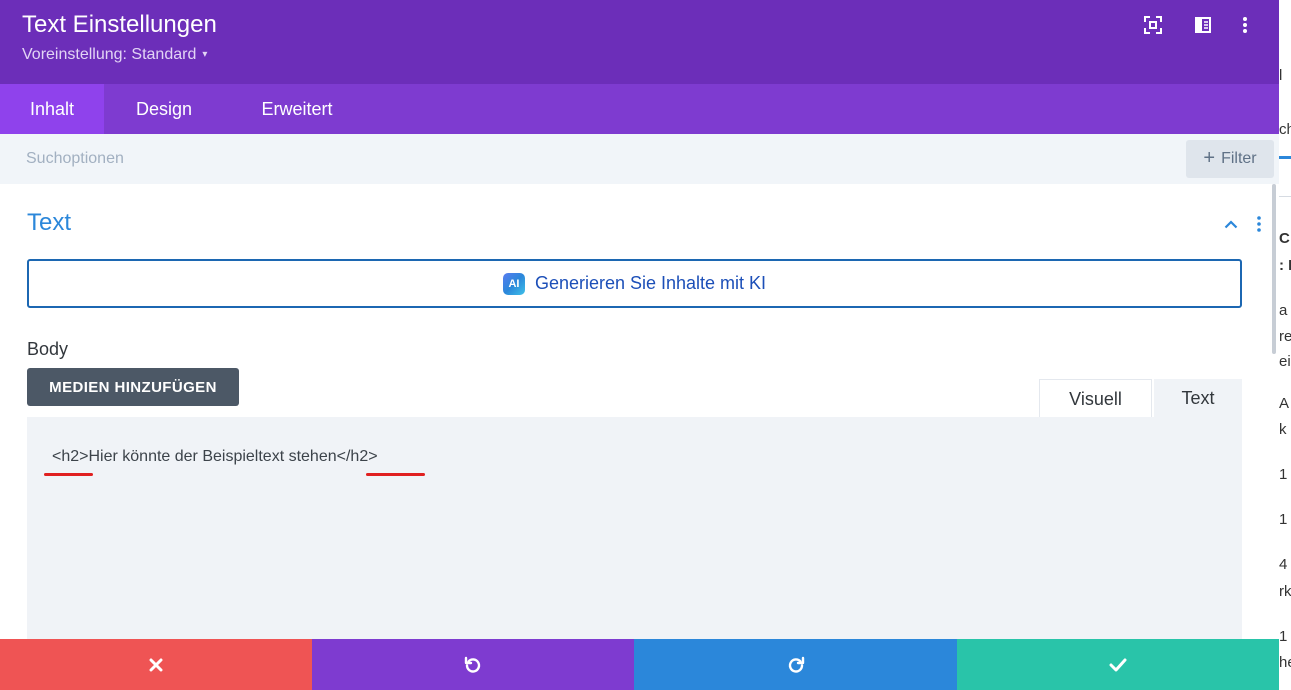 This screenshot has width=1291, height=690. What do you see at coordinates (52, 109) in the screenshot?
I see `tab-inhalt: Inhalt` at bounding box center [52, 109].